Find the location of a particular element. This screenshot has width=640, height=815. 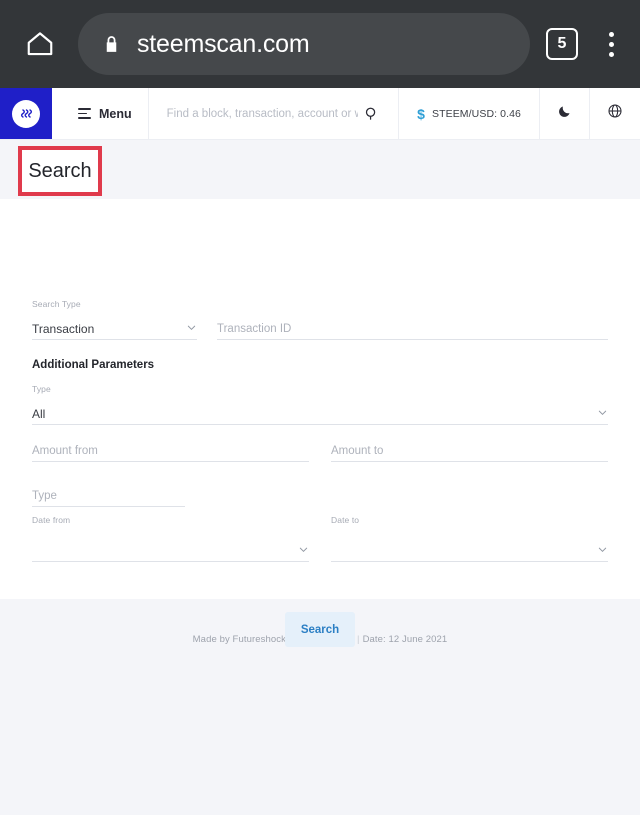

language-selector is located at coordinates (615, 113).